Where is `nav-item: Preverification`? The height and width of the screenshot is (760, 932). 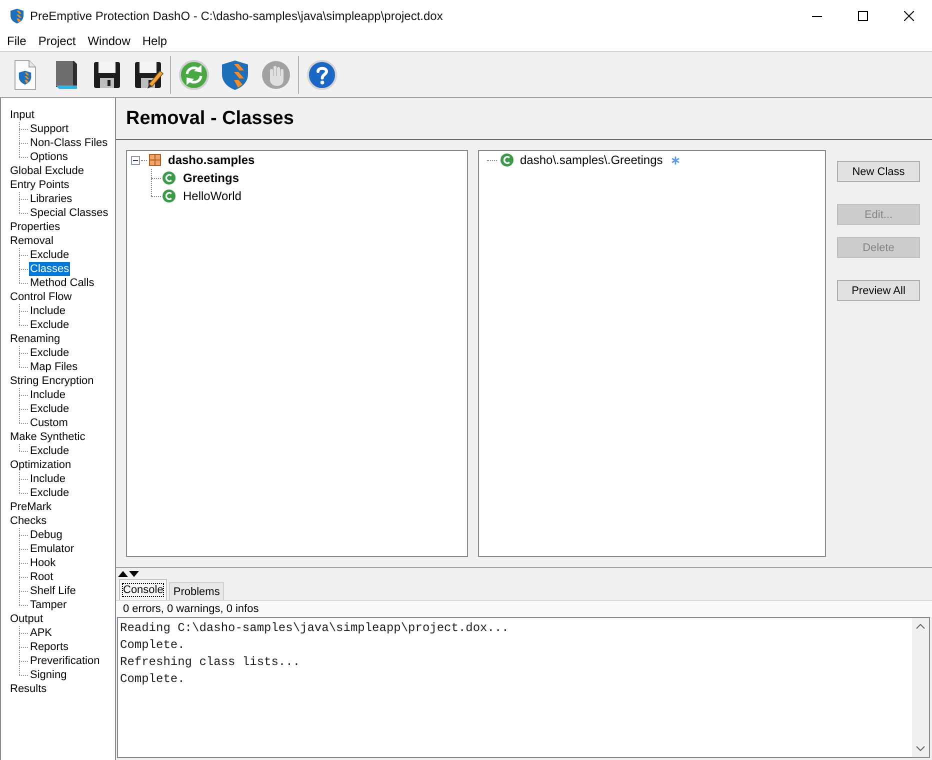 nav-item: Preverification is located at coordinates (65, 661).